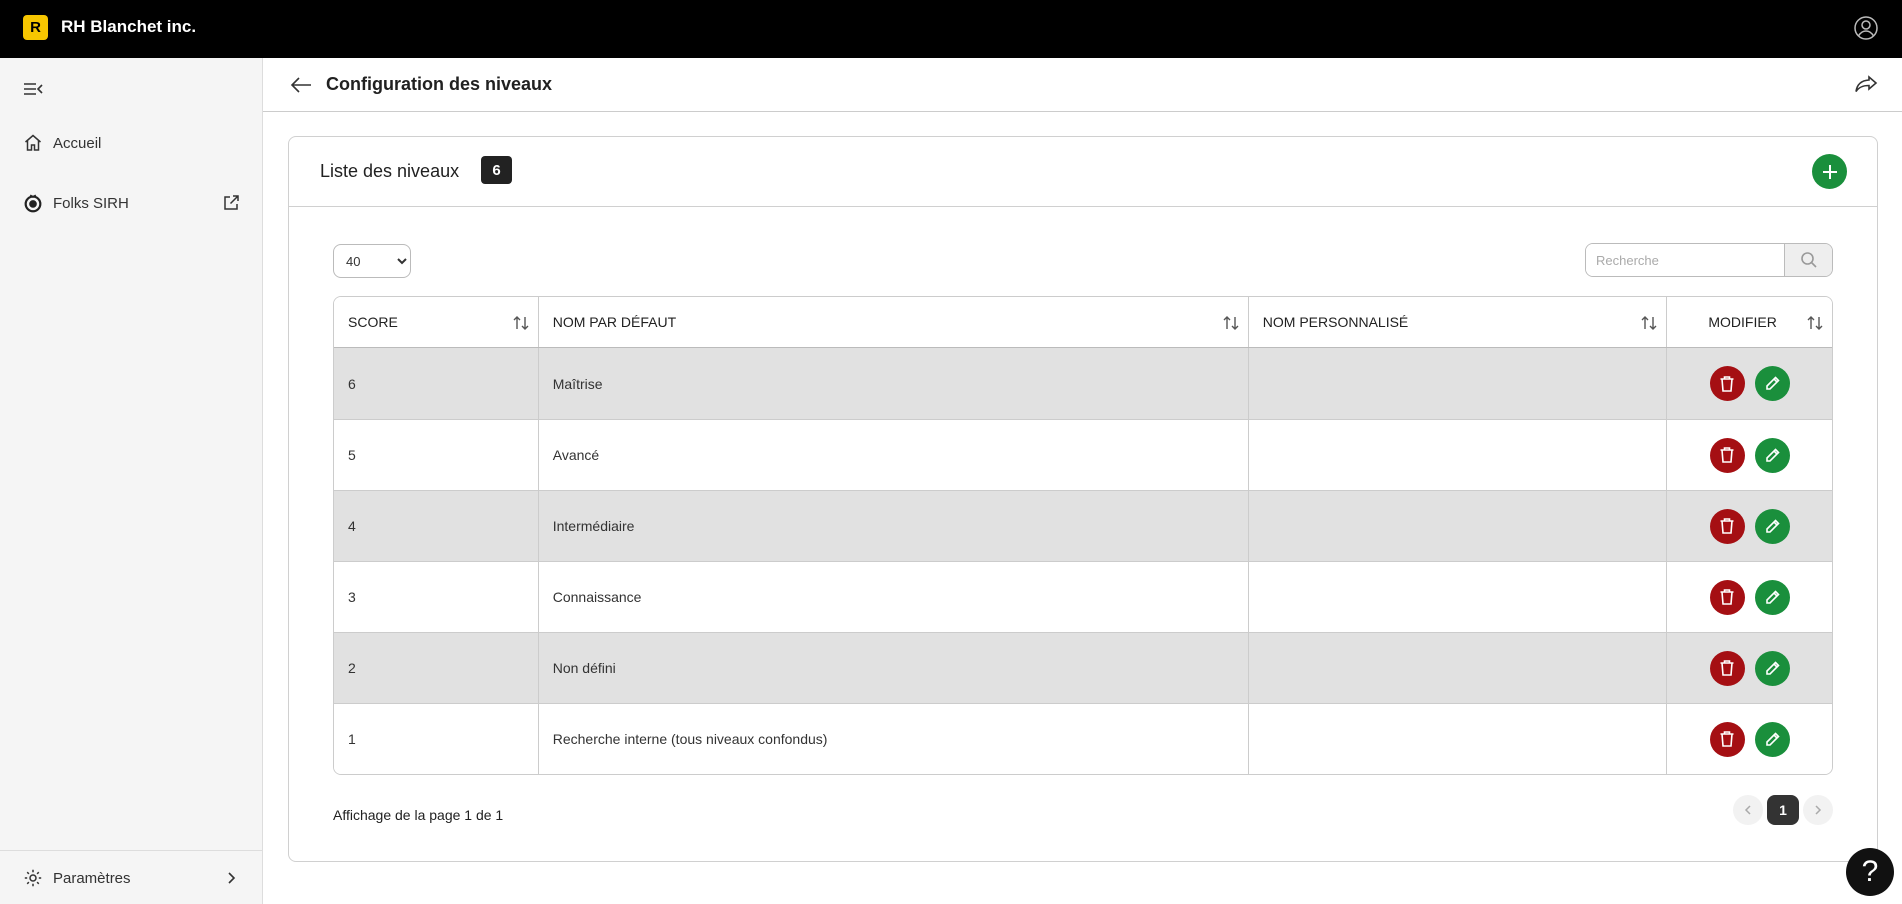 The height and width of the screenshot is (904, 1902). I want to click on per-page-select: 10 20 40, so click(372, 261).